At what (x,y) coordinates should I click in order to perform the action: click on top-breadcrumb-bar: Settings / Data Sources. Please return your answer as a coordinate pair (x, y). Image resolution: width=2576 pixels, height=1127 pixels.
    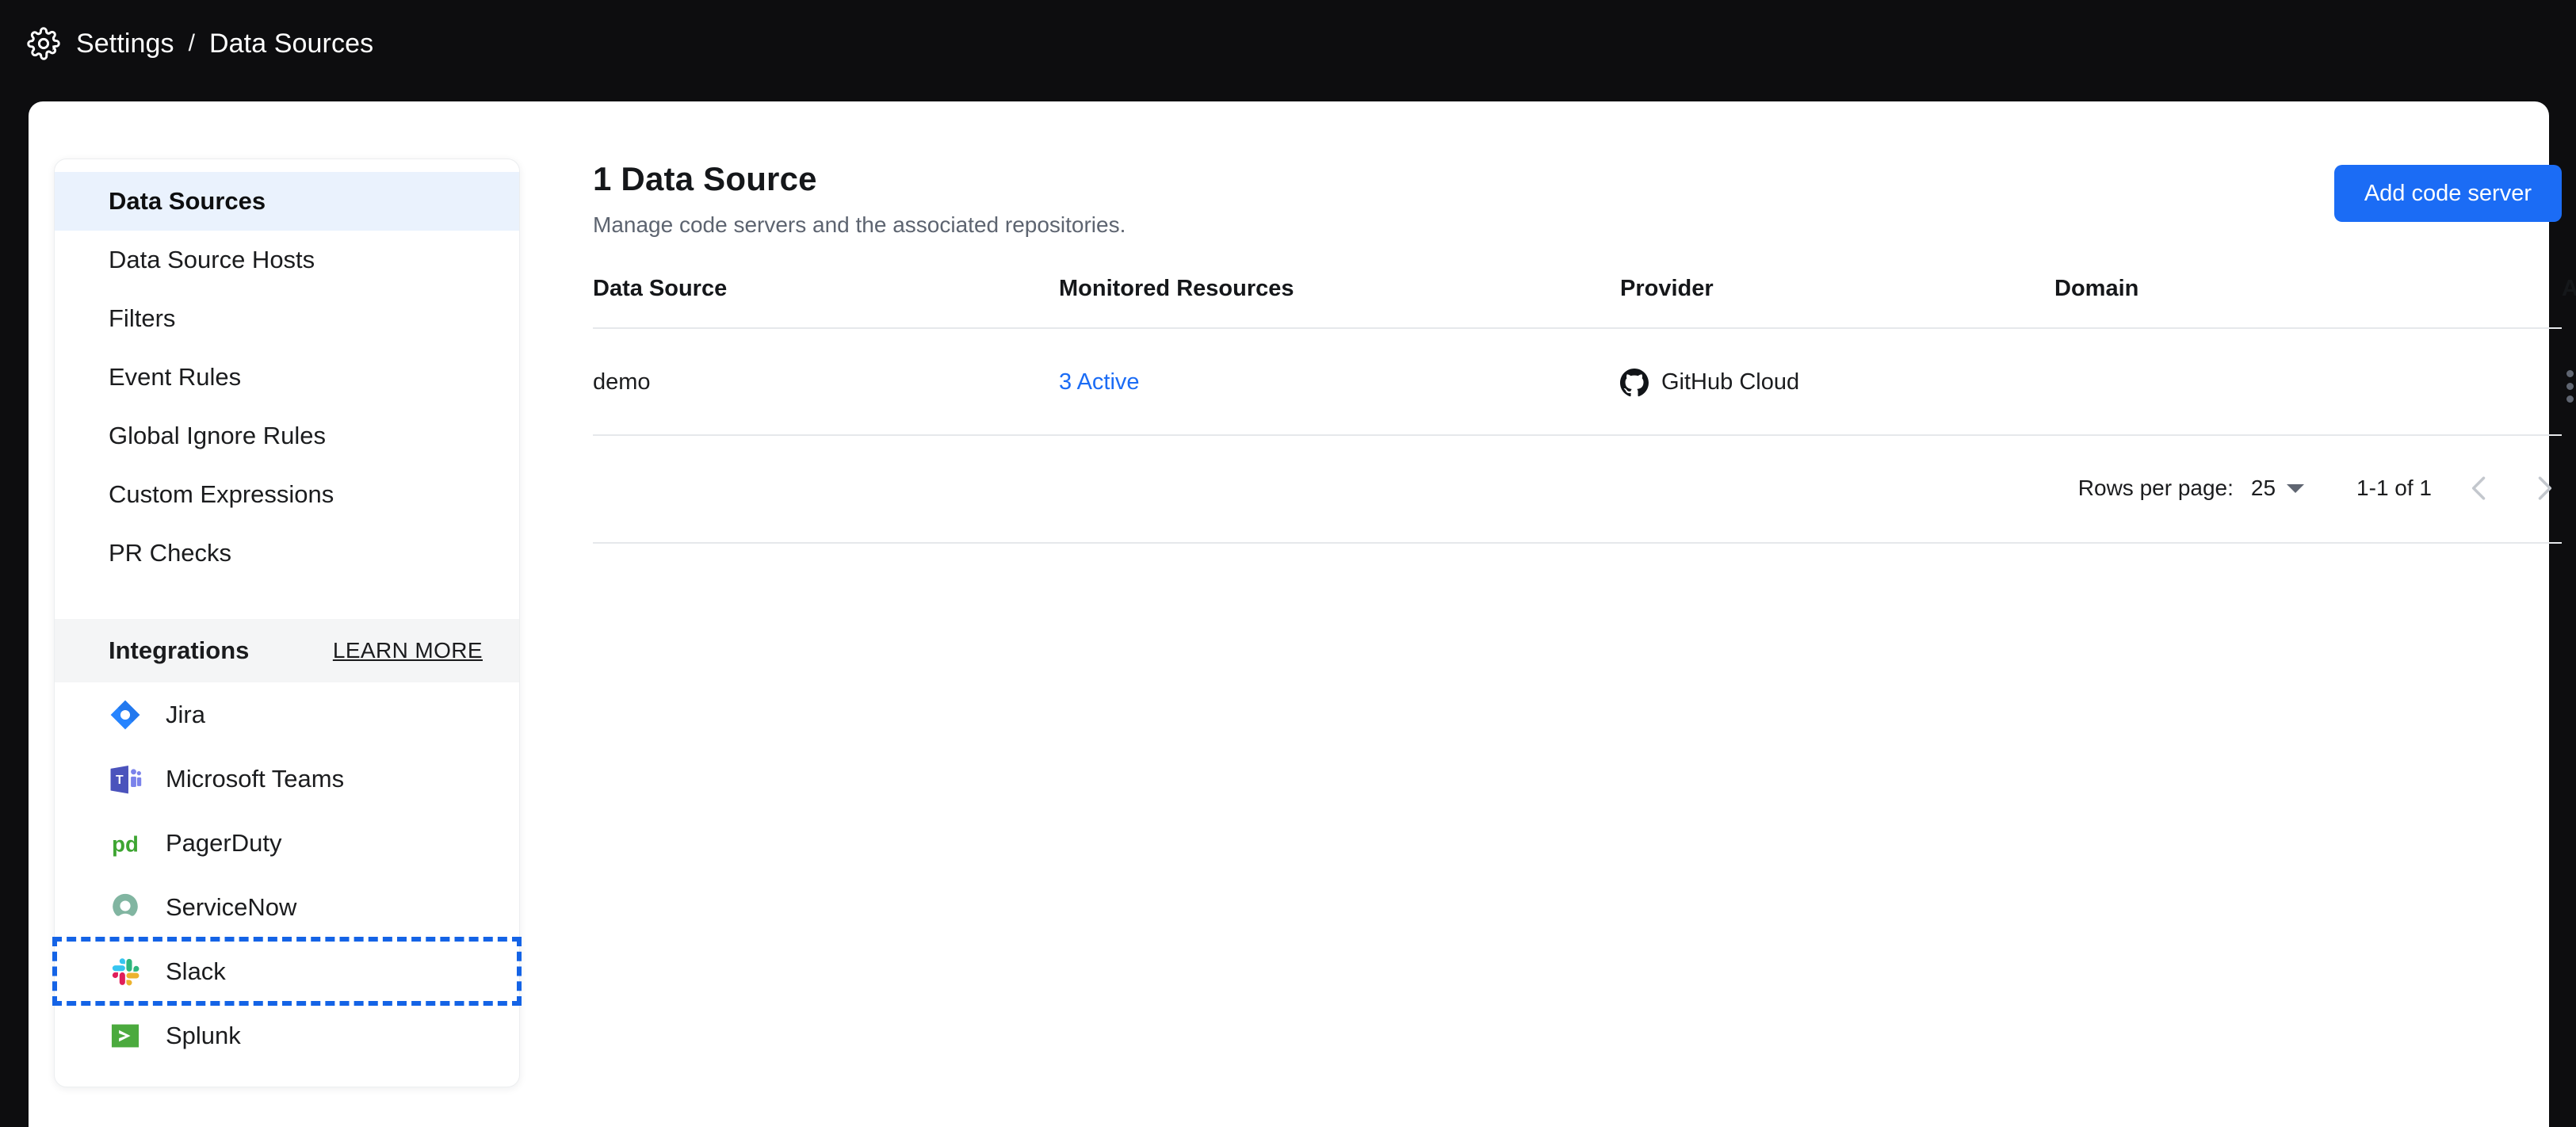
    Looking at the image, I should click on (1288, 44).